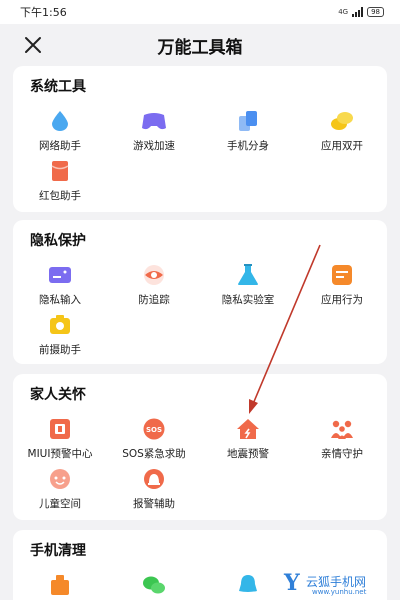  Describe the element at coordinates (154, 442) in the screenshot. I see `tool-item-sos: SOS SOS紧急求助` at that location.